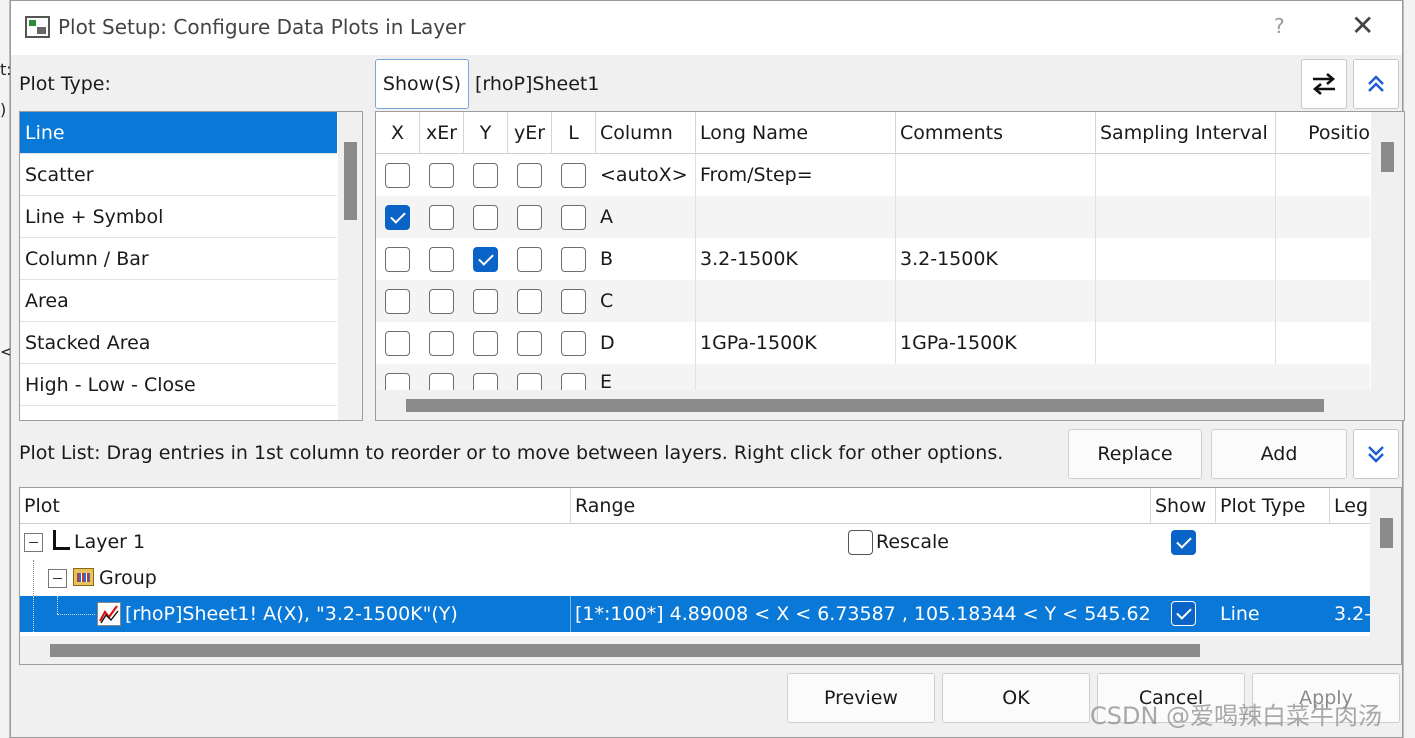 This screenshot has height=738, width=1415. What do you see at coordinates (861, 506) in the screenshot?
I see `header-range: Range` at bounding box center [861, 506].